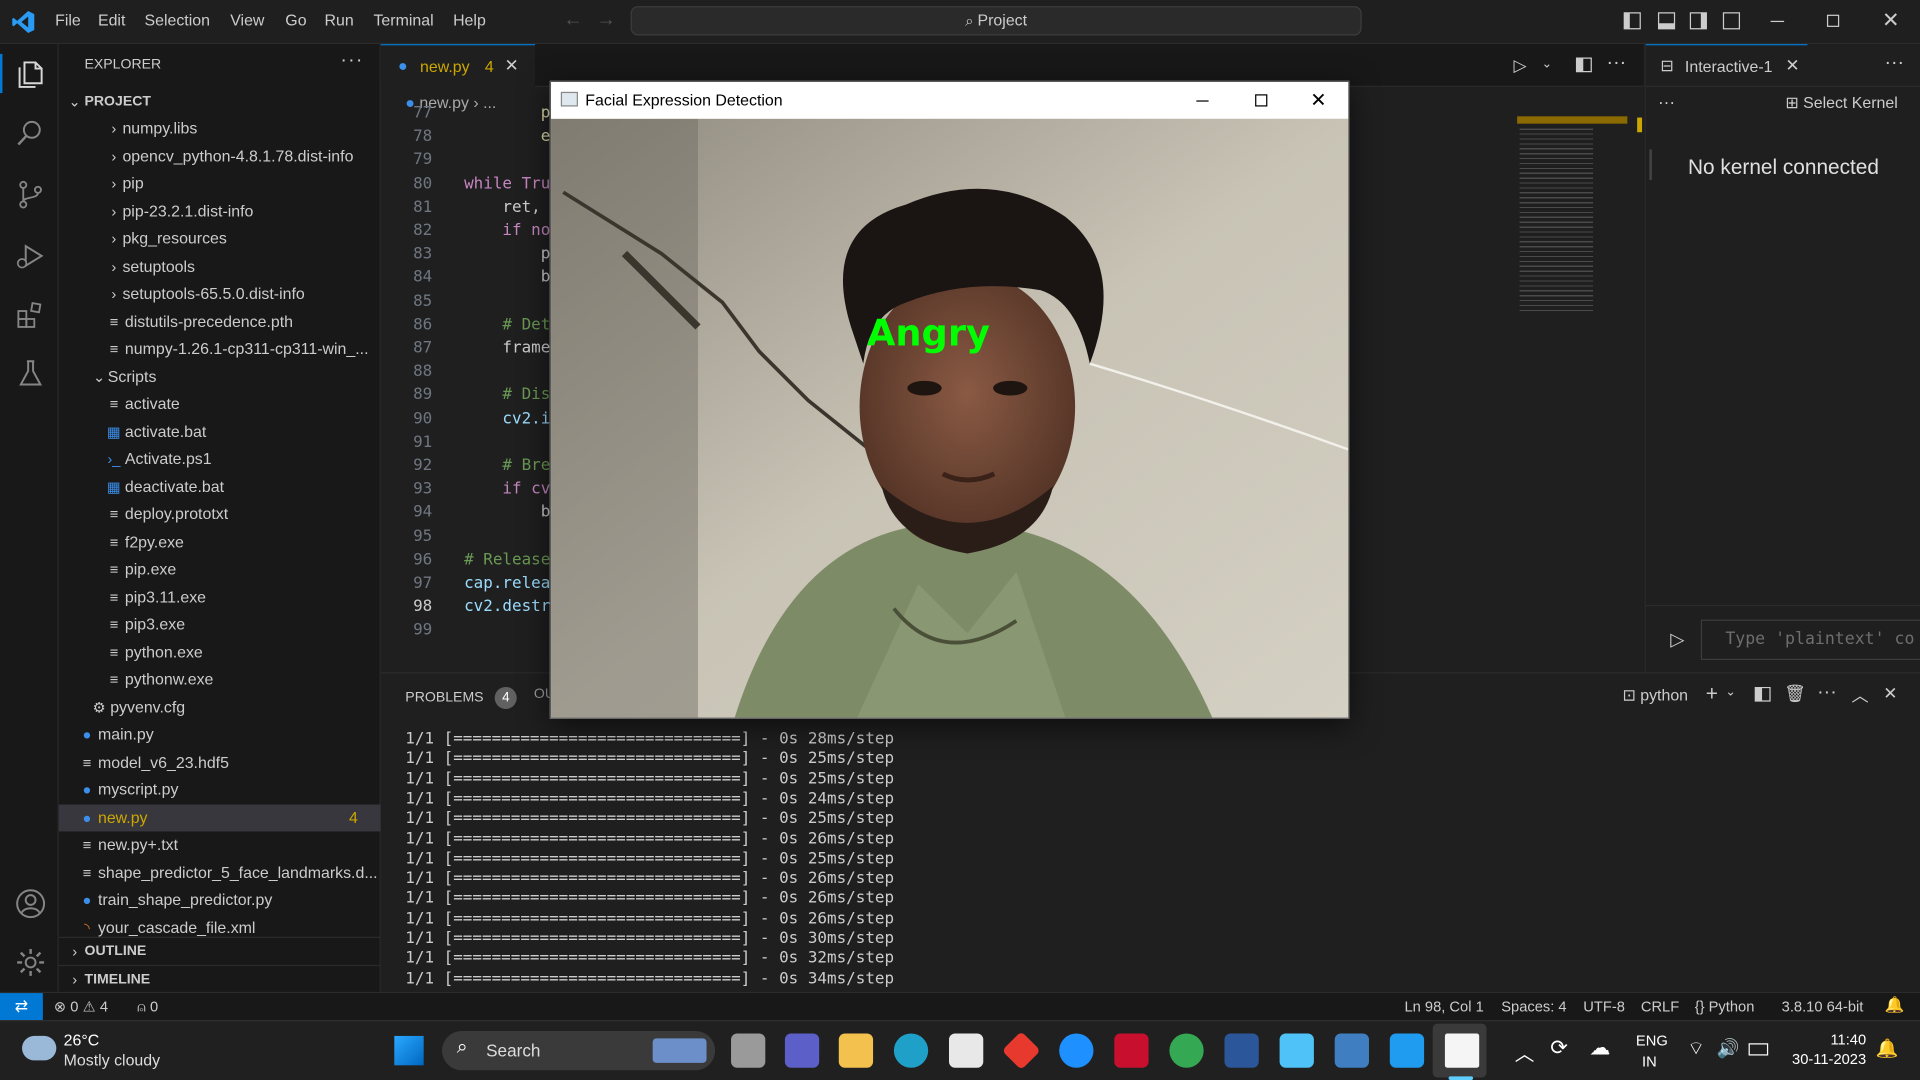 The image size is (1920, 1080). I want to click on tree-file: ≡ pip.exe, so click(220, 569).